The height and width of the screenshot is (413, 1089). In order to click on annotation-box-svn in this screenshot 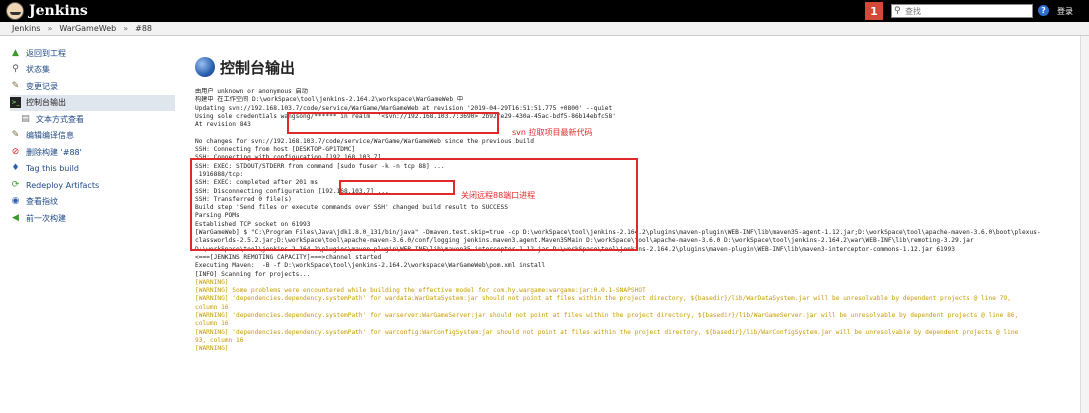, I will do `click(393, 123)`.